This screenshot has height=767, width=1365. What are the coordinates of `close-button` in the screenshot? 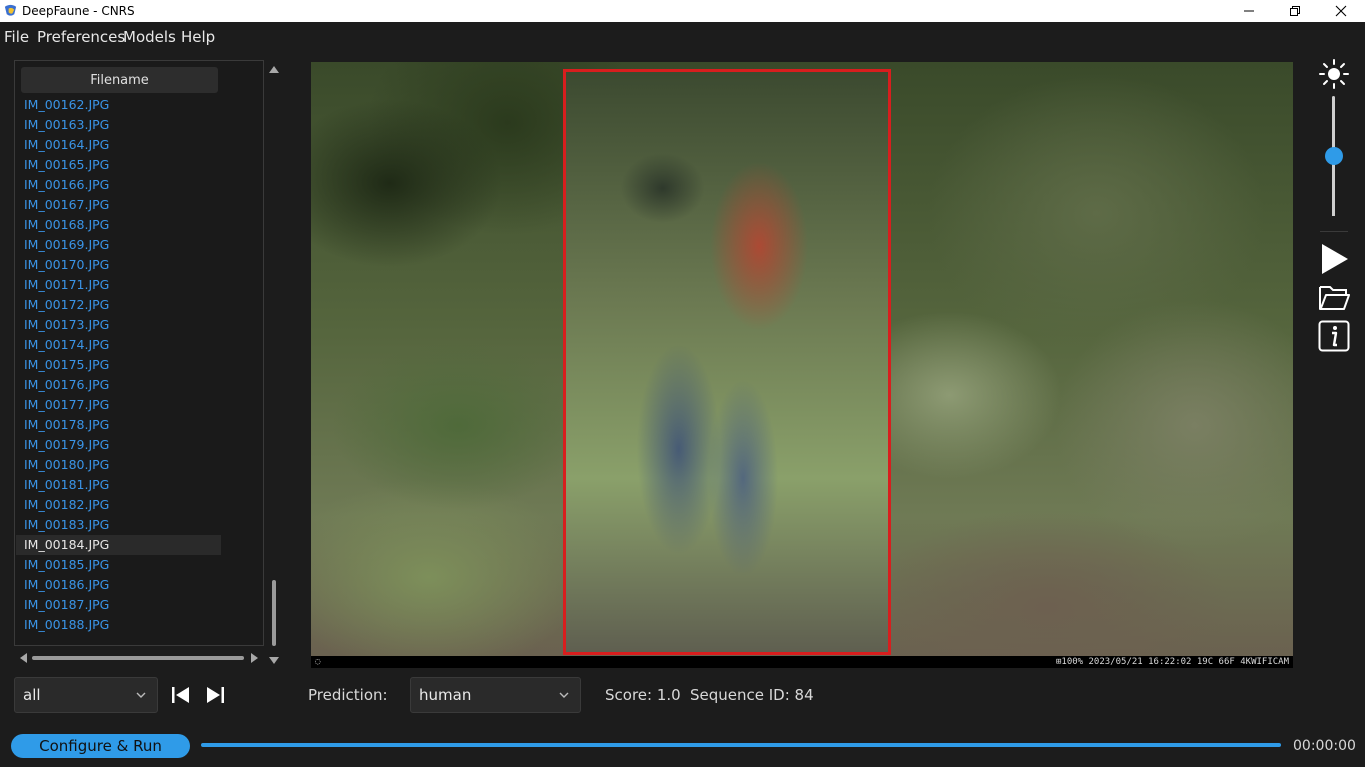 It's located at (1341, 11).